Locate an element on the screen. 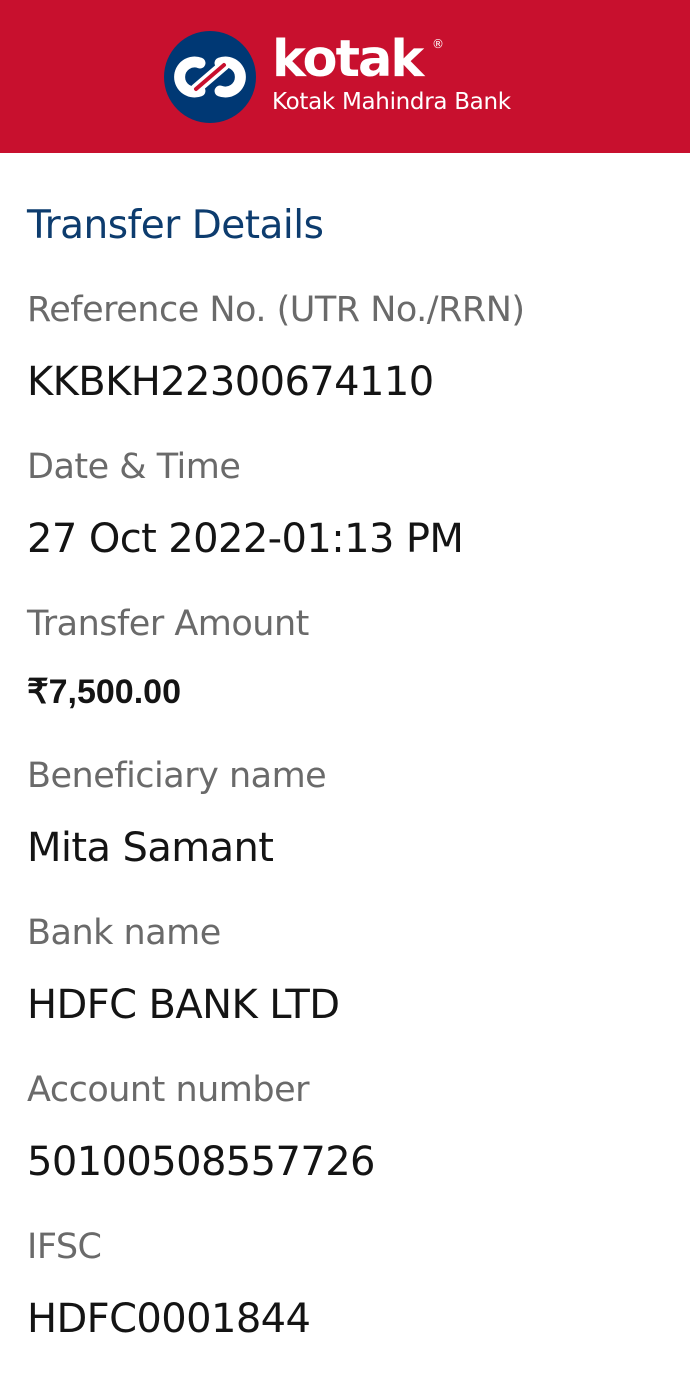 The width and height of the screenshot is (690, 1373). datetime-label: Date & Time is located at coordinates (134, 467).